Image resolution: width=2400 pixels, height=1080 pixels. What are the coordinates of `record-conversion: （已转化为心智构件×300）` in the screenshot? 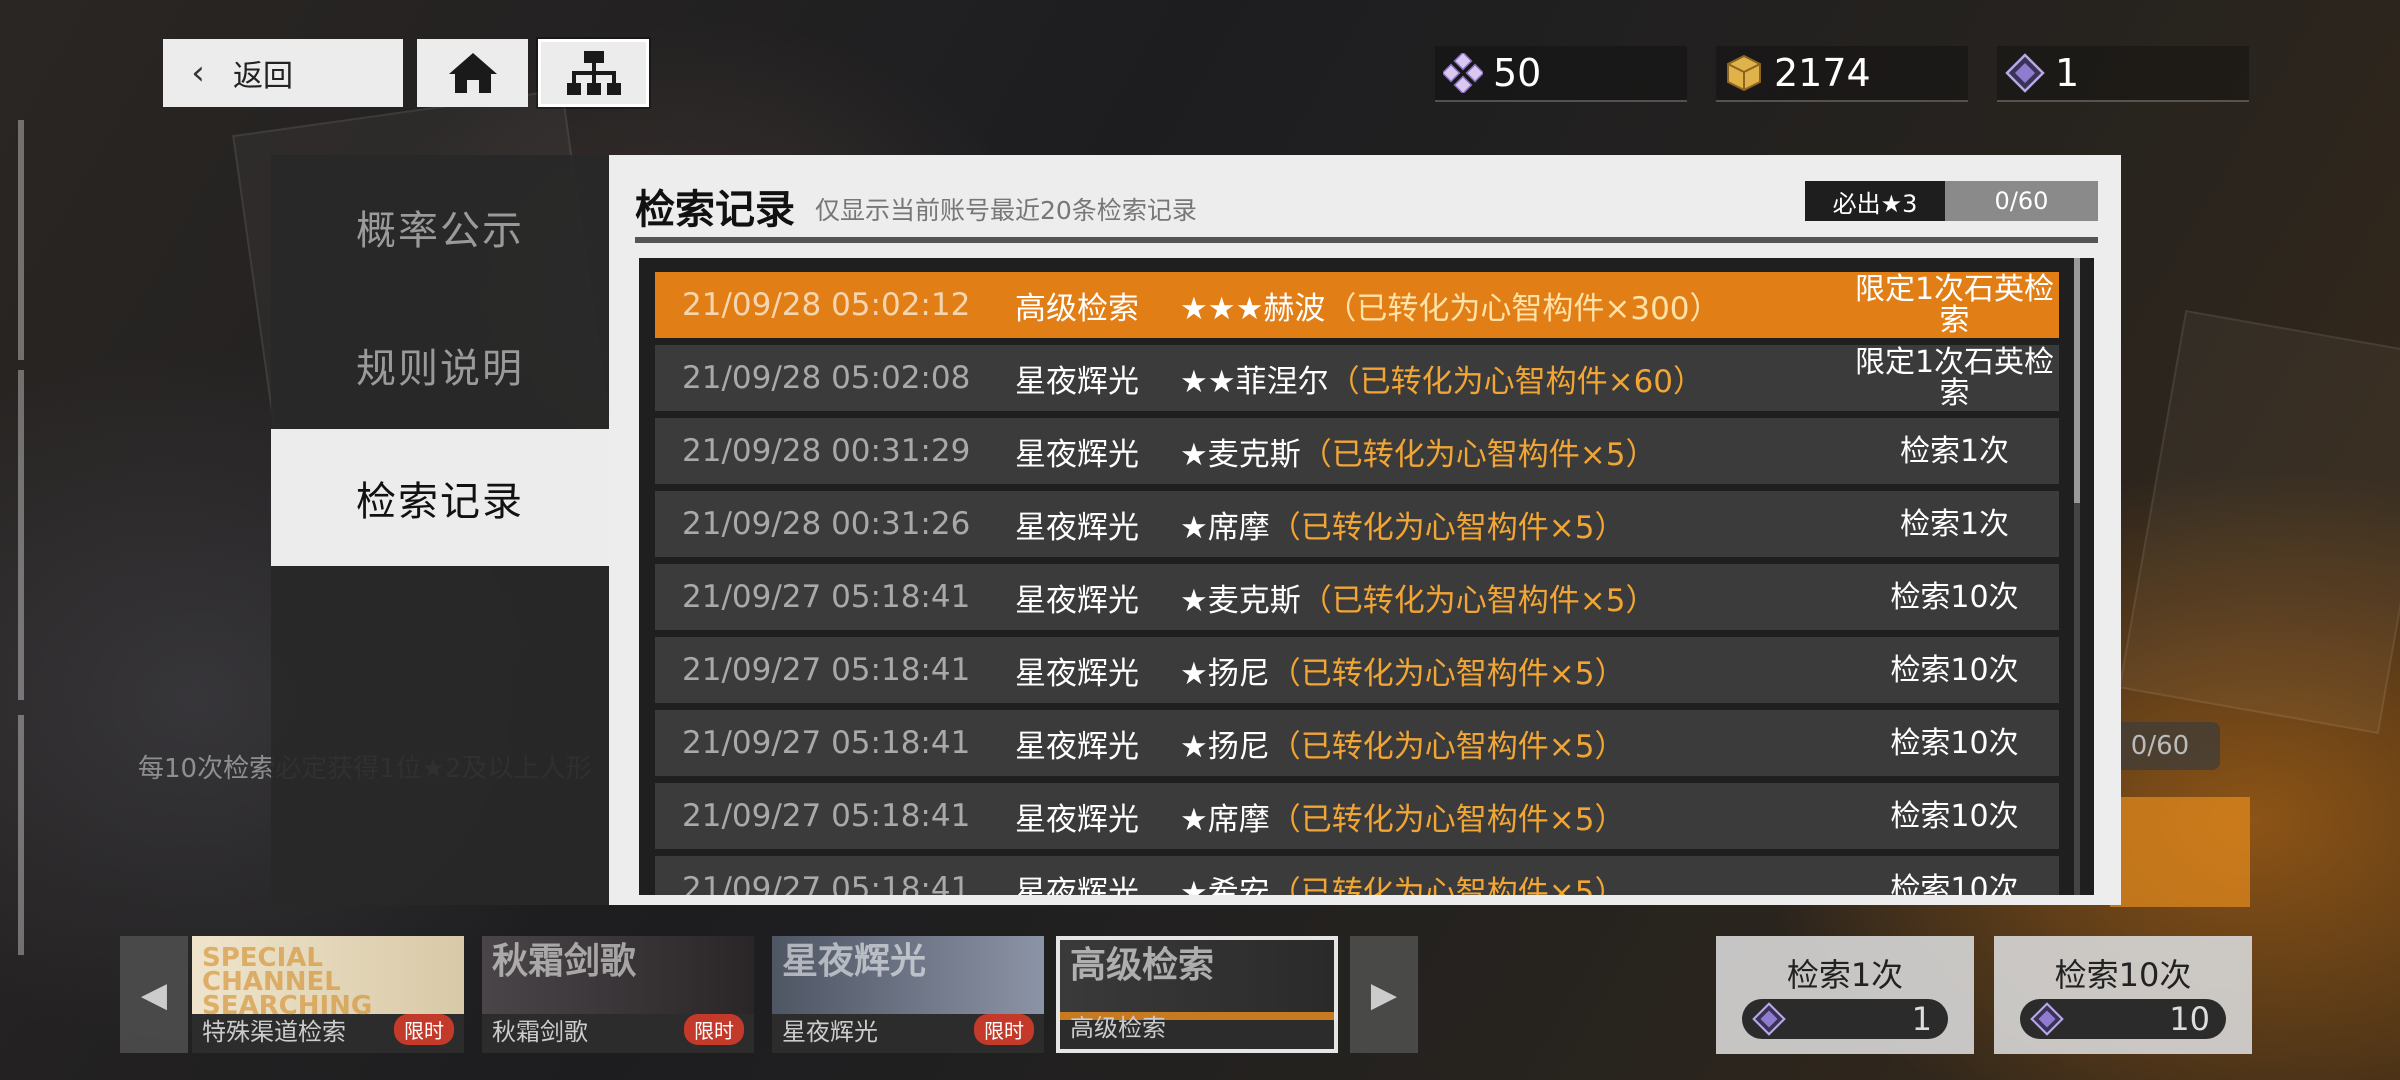 It's located at (1523, 308).